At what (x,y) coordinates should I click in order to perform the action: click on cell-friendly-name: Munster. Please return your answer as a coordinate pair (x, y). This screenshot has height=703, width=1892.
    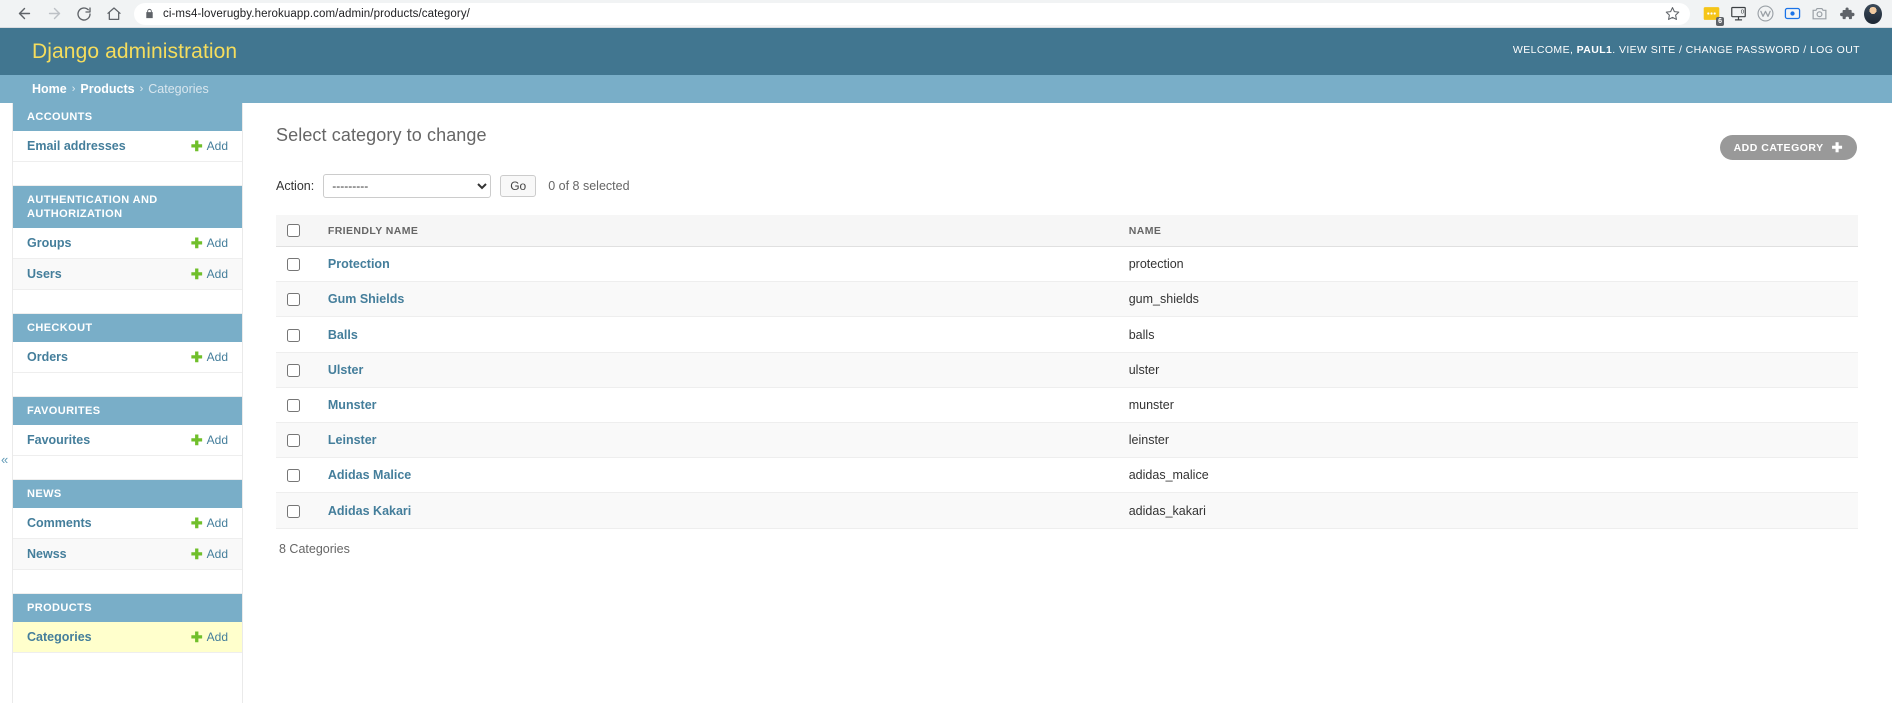
    Looking at the image, I should click on (718, 405).